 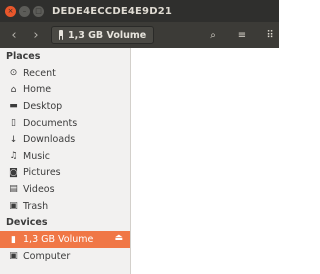 I want to click on clock-icon: ⊙, so click(x=13, y=73).